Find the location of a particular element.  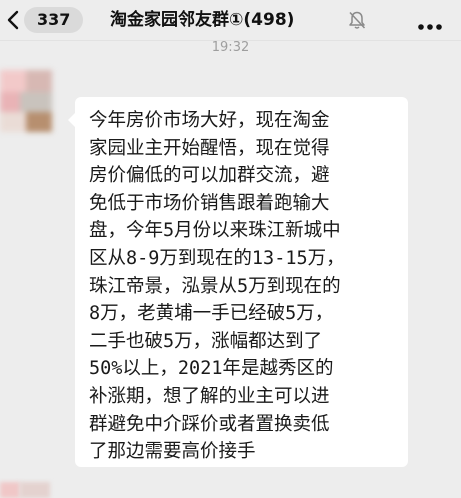

message-line: 盘，今年5月份以来珠江新城中 is located at coordinates (215, 231).